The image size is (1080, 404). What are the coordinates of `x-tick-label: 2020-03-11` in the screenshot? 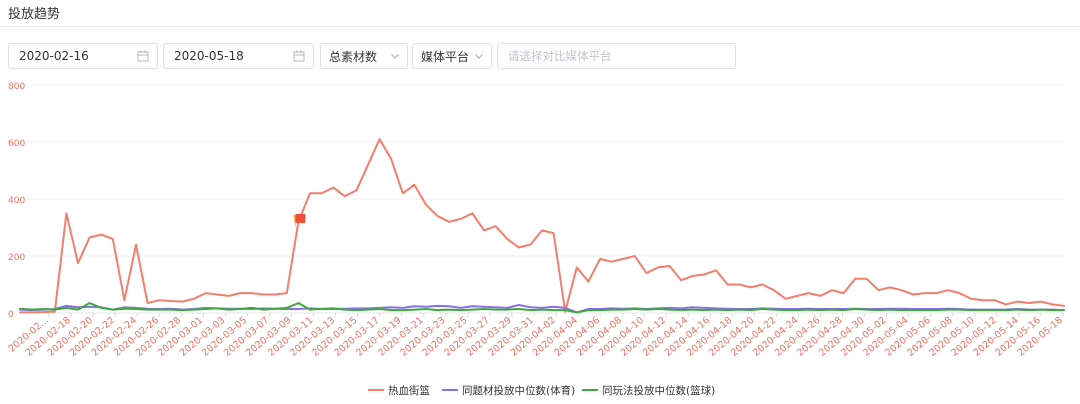 It's located at (290, 337).